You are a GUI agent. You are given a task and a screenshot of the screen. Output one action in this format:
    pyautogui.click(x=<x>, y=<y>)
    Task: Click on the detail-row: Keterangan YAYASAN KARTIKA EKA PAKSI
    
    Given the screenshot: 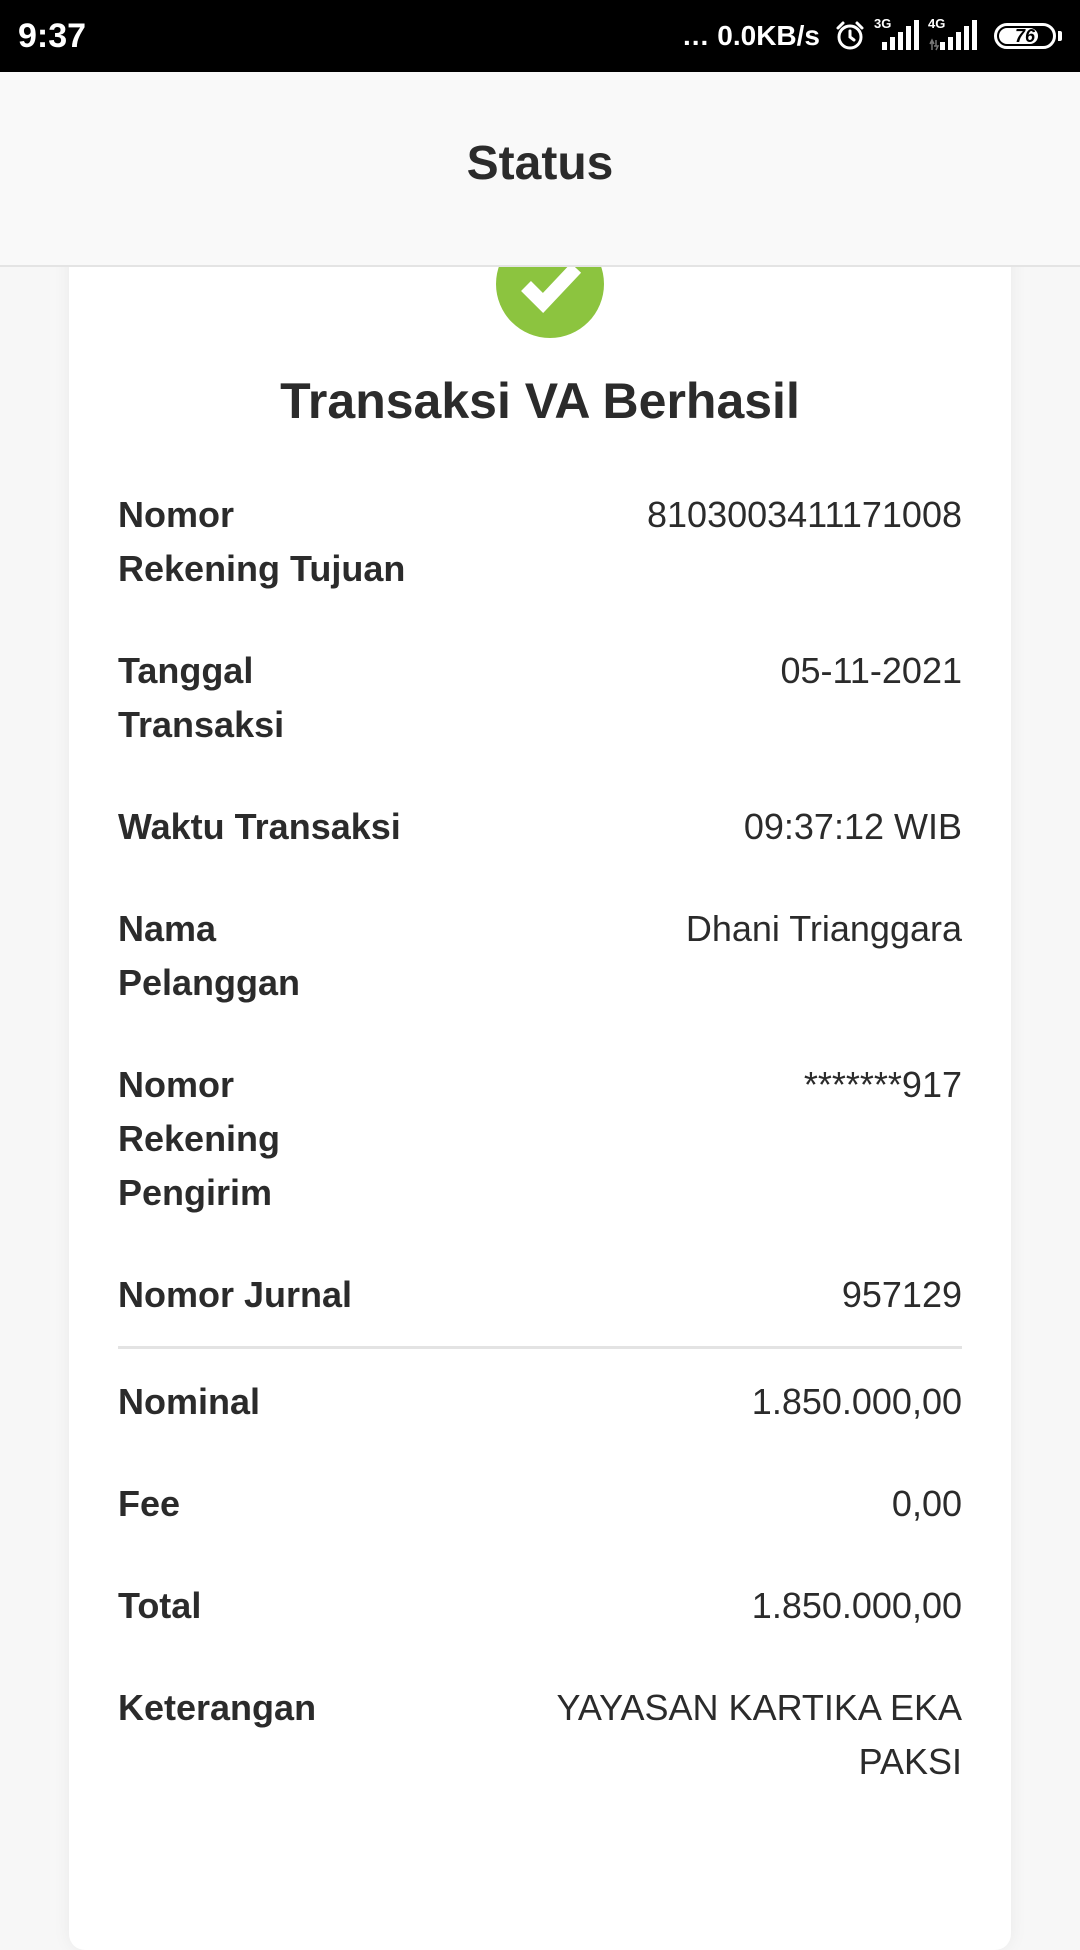 What is the action you would take?
    pyautogui.click(x=540, y=1735)
    